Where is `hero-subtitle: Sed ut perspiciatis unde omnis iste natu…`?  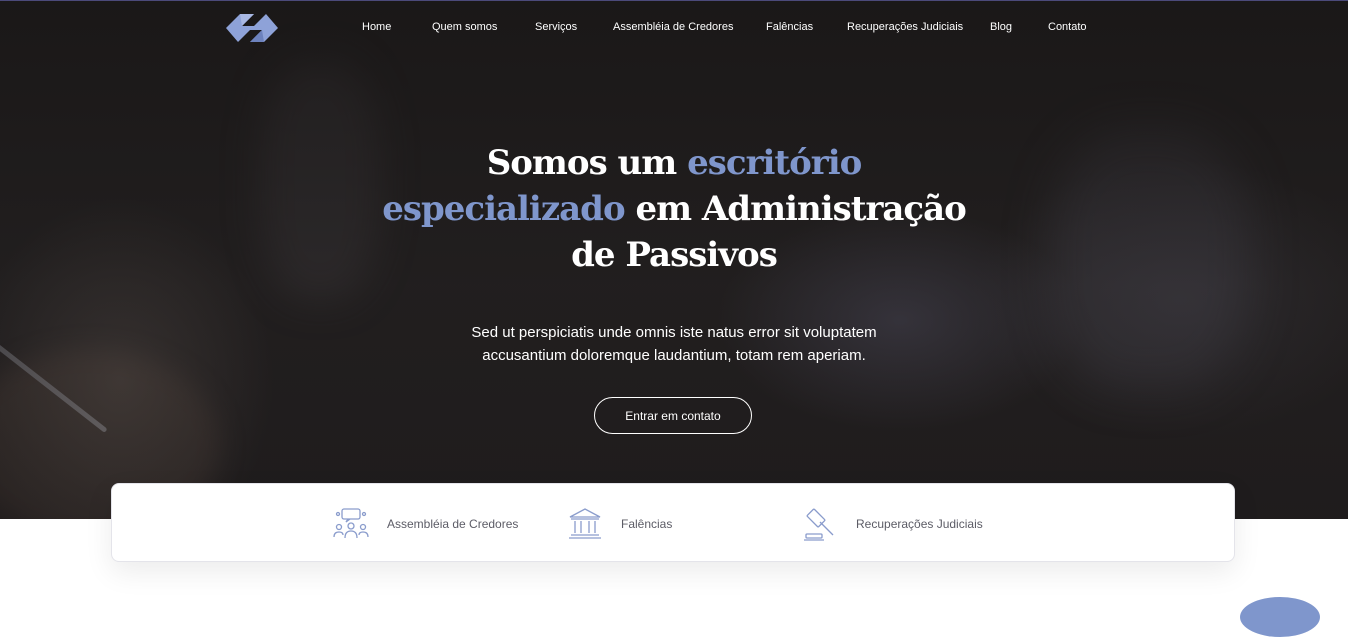 hero-subtitle: Sed ut perspiciatis unde omnis iste natu… is located at coordinates (674, 344).